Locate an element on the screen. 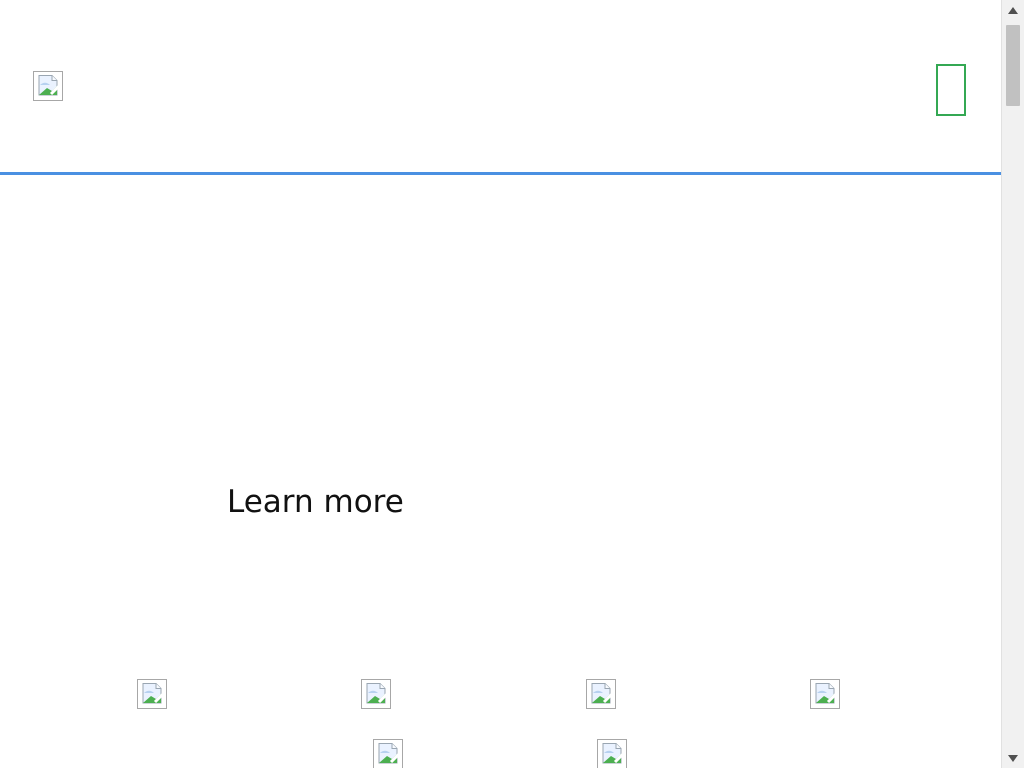  scrollbar-thumb is located at coordinates (1013, 65).